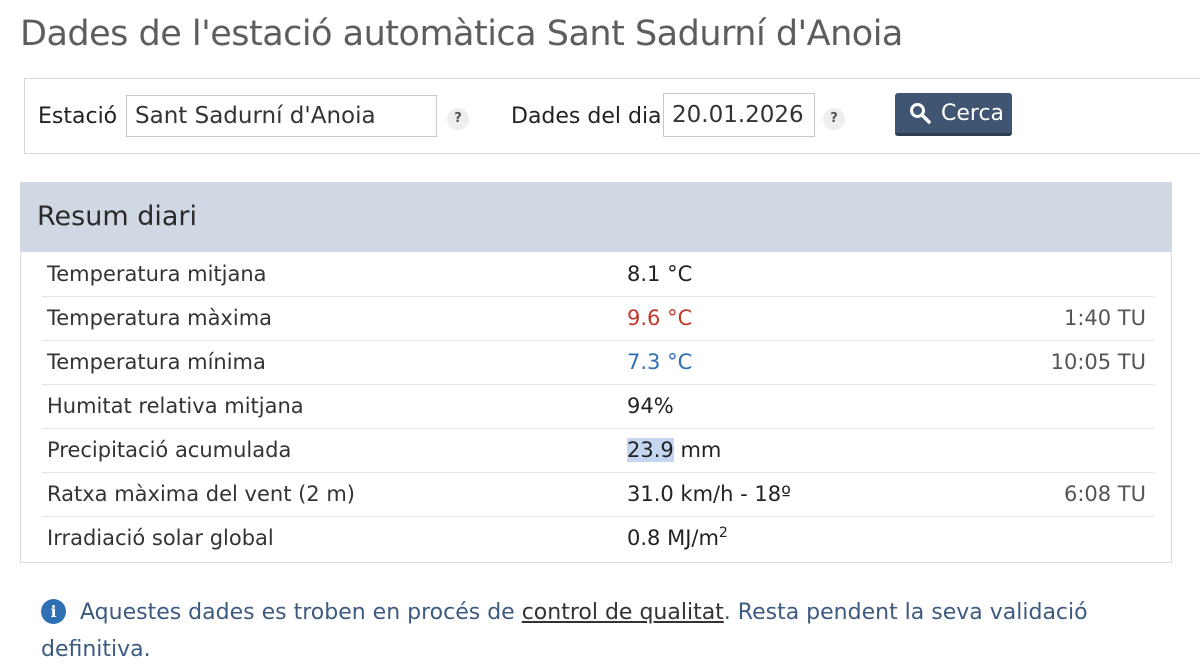 The width and height of the screenshot is (1200, 668). I want to click on date-label: Dades del dia, so click(586, 116).